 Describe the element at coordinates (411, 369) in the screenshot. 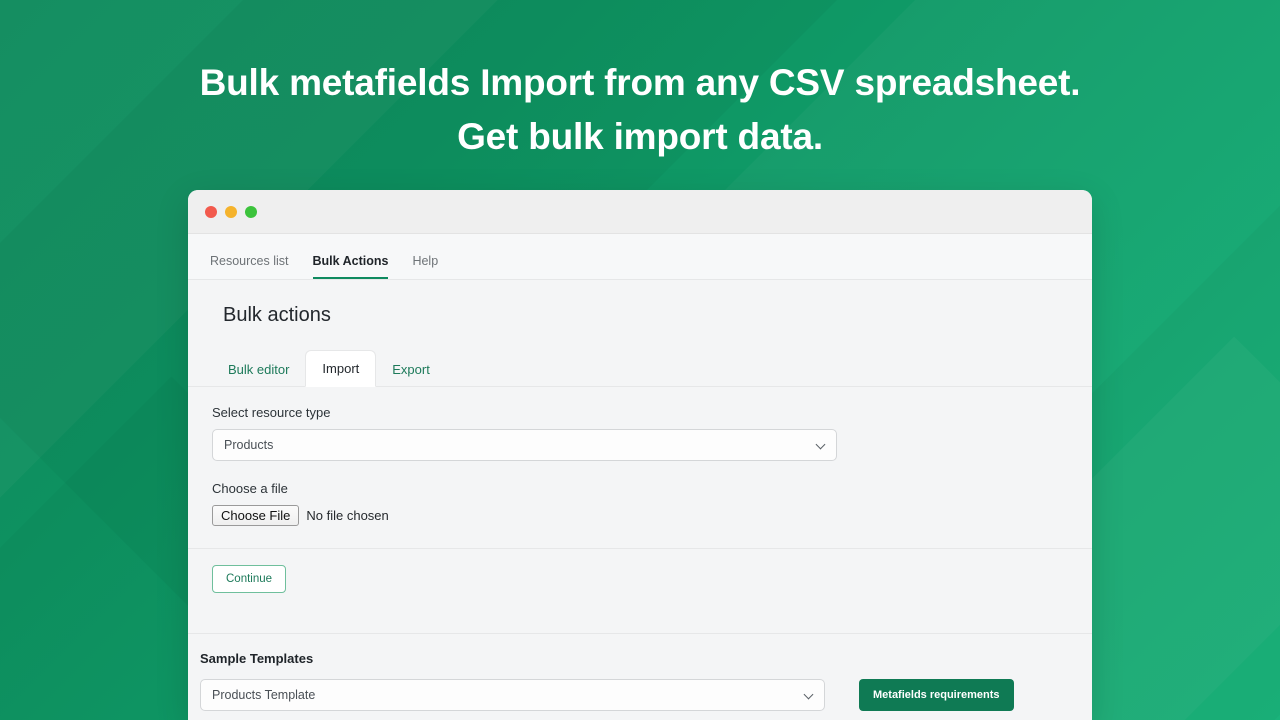

I see `tab-export: Export` at that location.